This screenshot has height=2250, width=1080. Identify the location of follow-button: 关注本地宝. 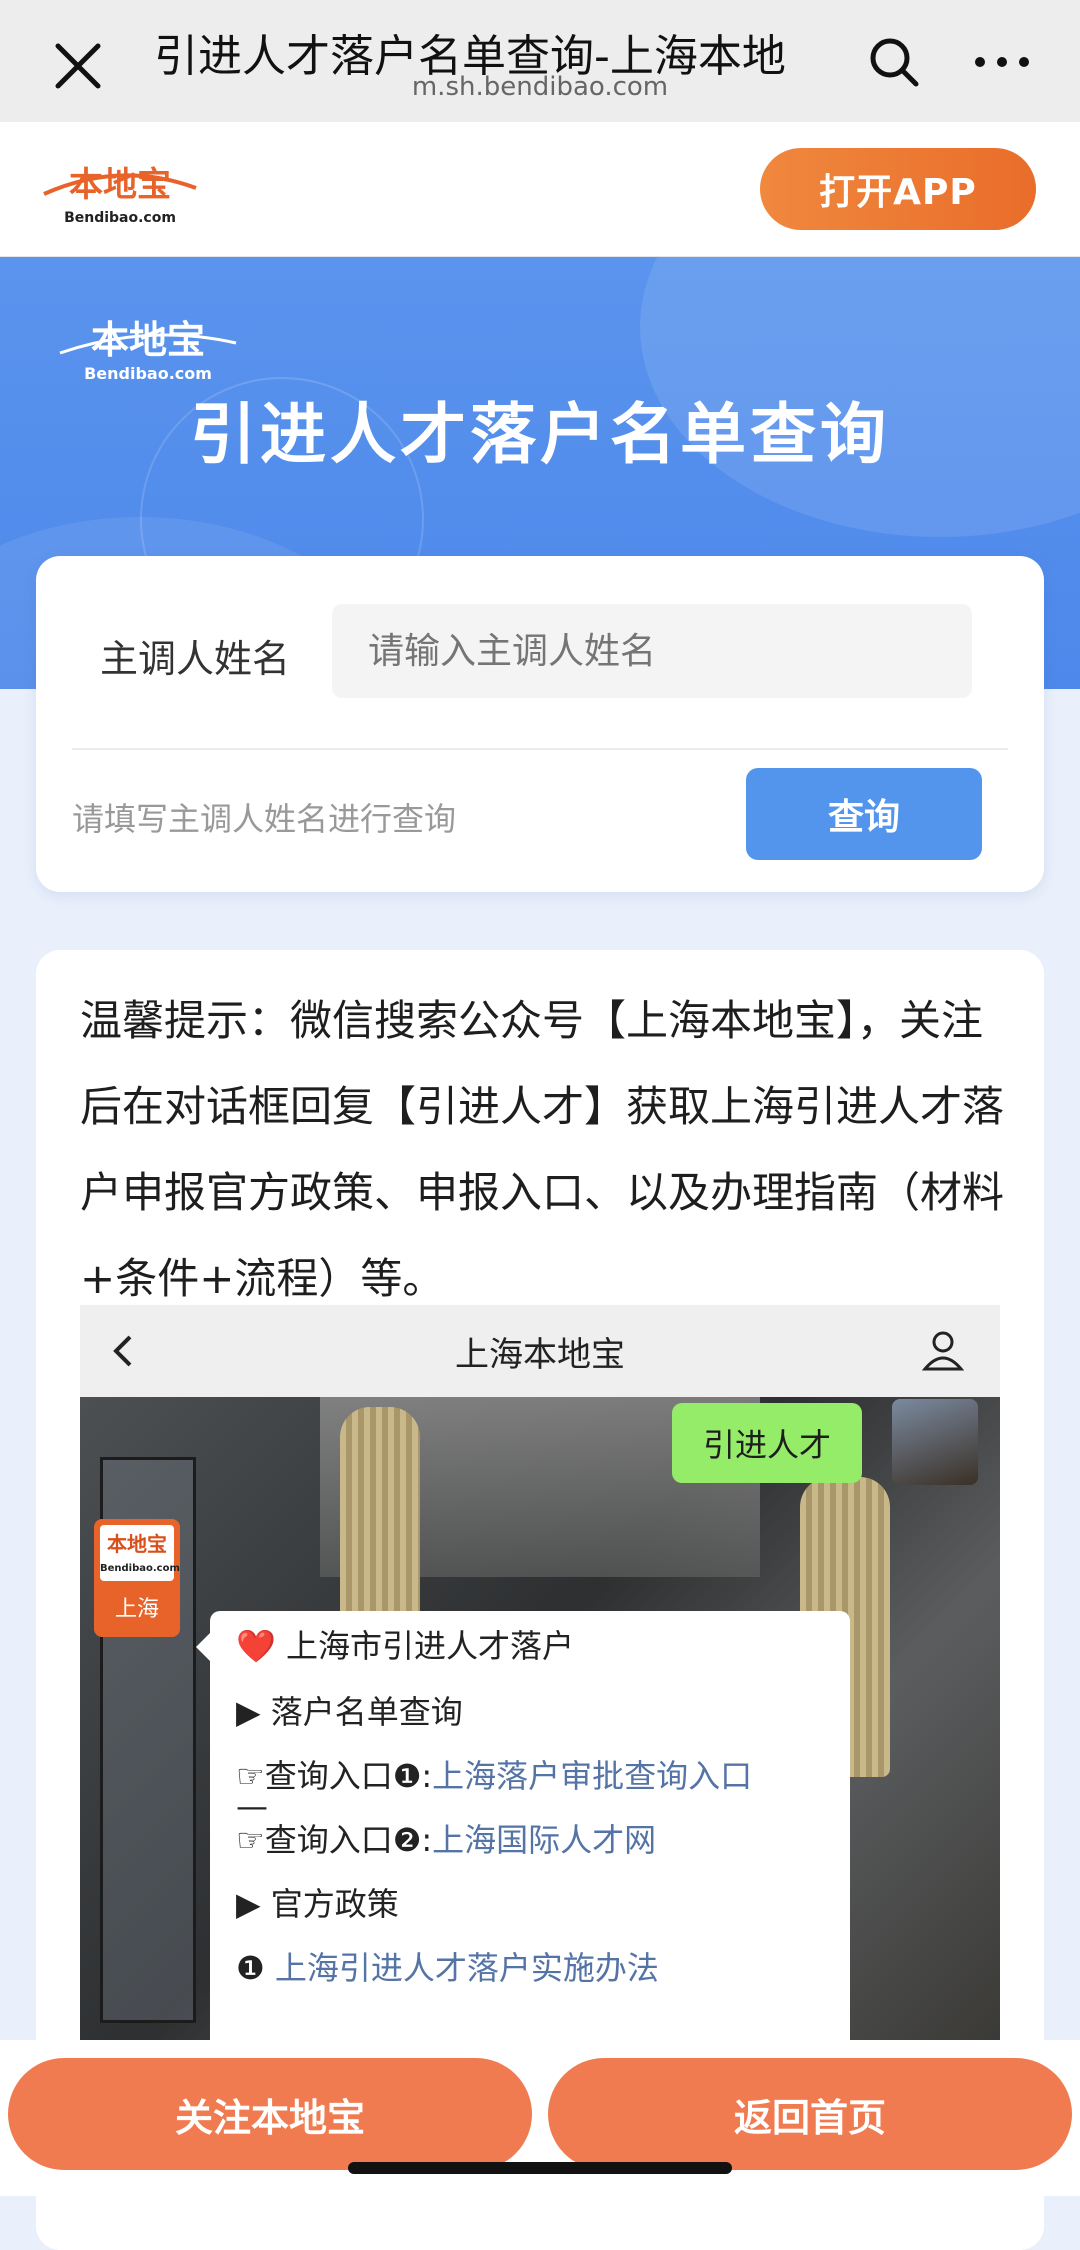
(270, 2114).